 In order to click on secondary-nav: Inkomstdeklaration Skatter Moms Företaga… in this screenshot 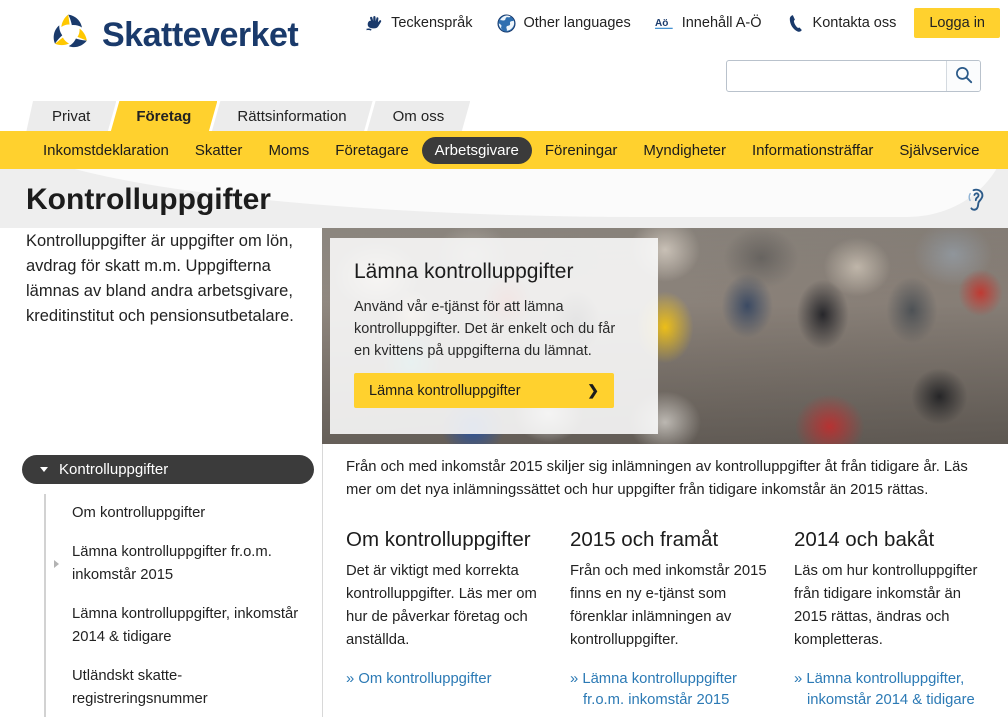, I will do `click(504, 150)`.